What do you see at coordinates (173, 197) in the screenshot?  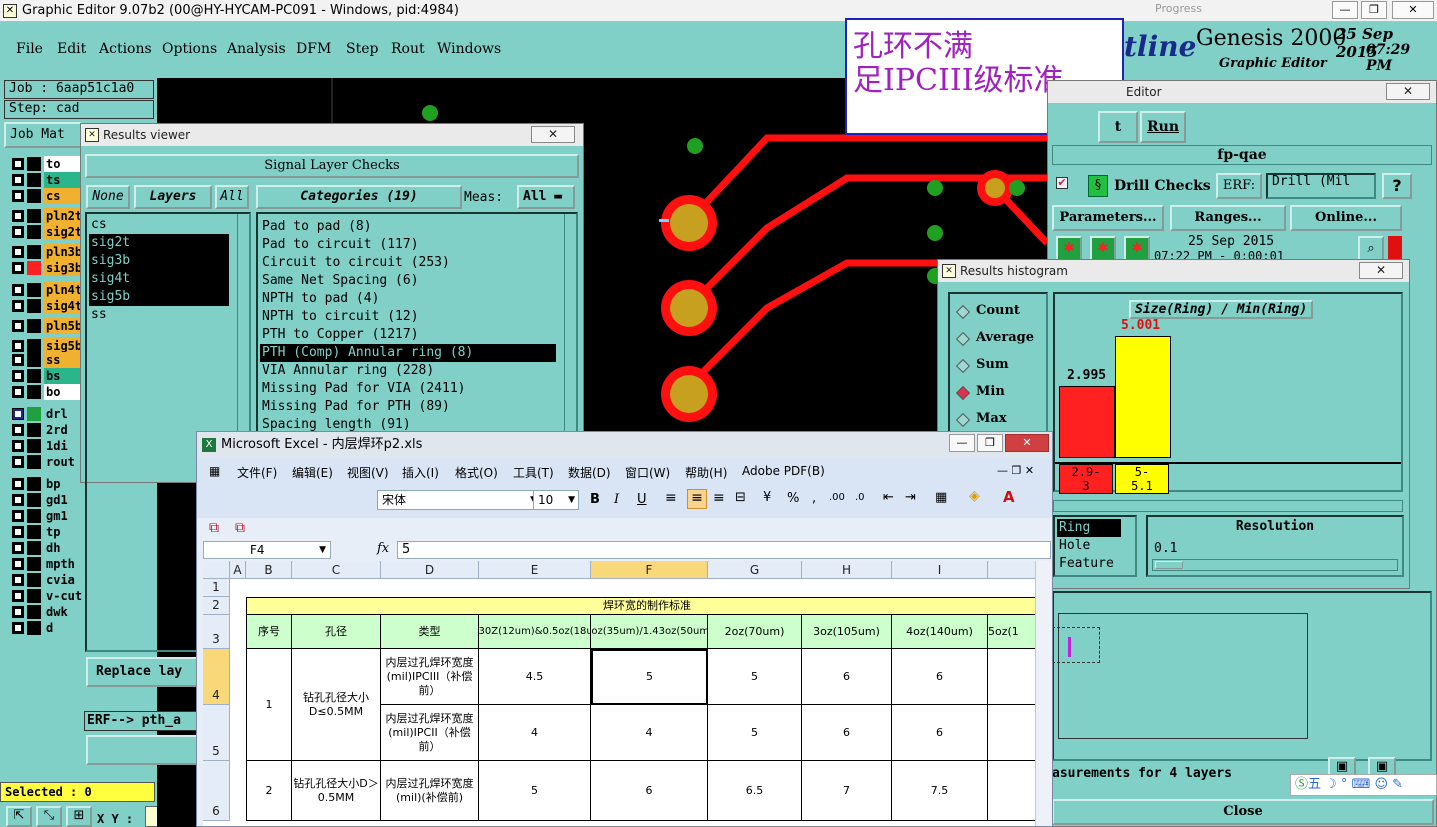 I see `layers-button: Layers` at bounding box center [173, 197].